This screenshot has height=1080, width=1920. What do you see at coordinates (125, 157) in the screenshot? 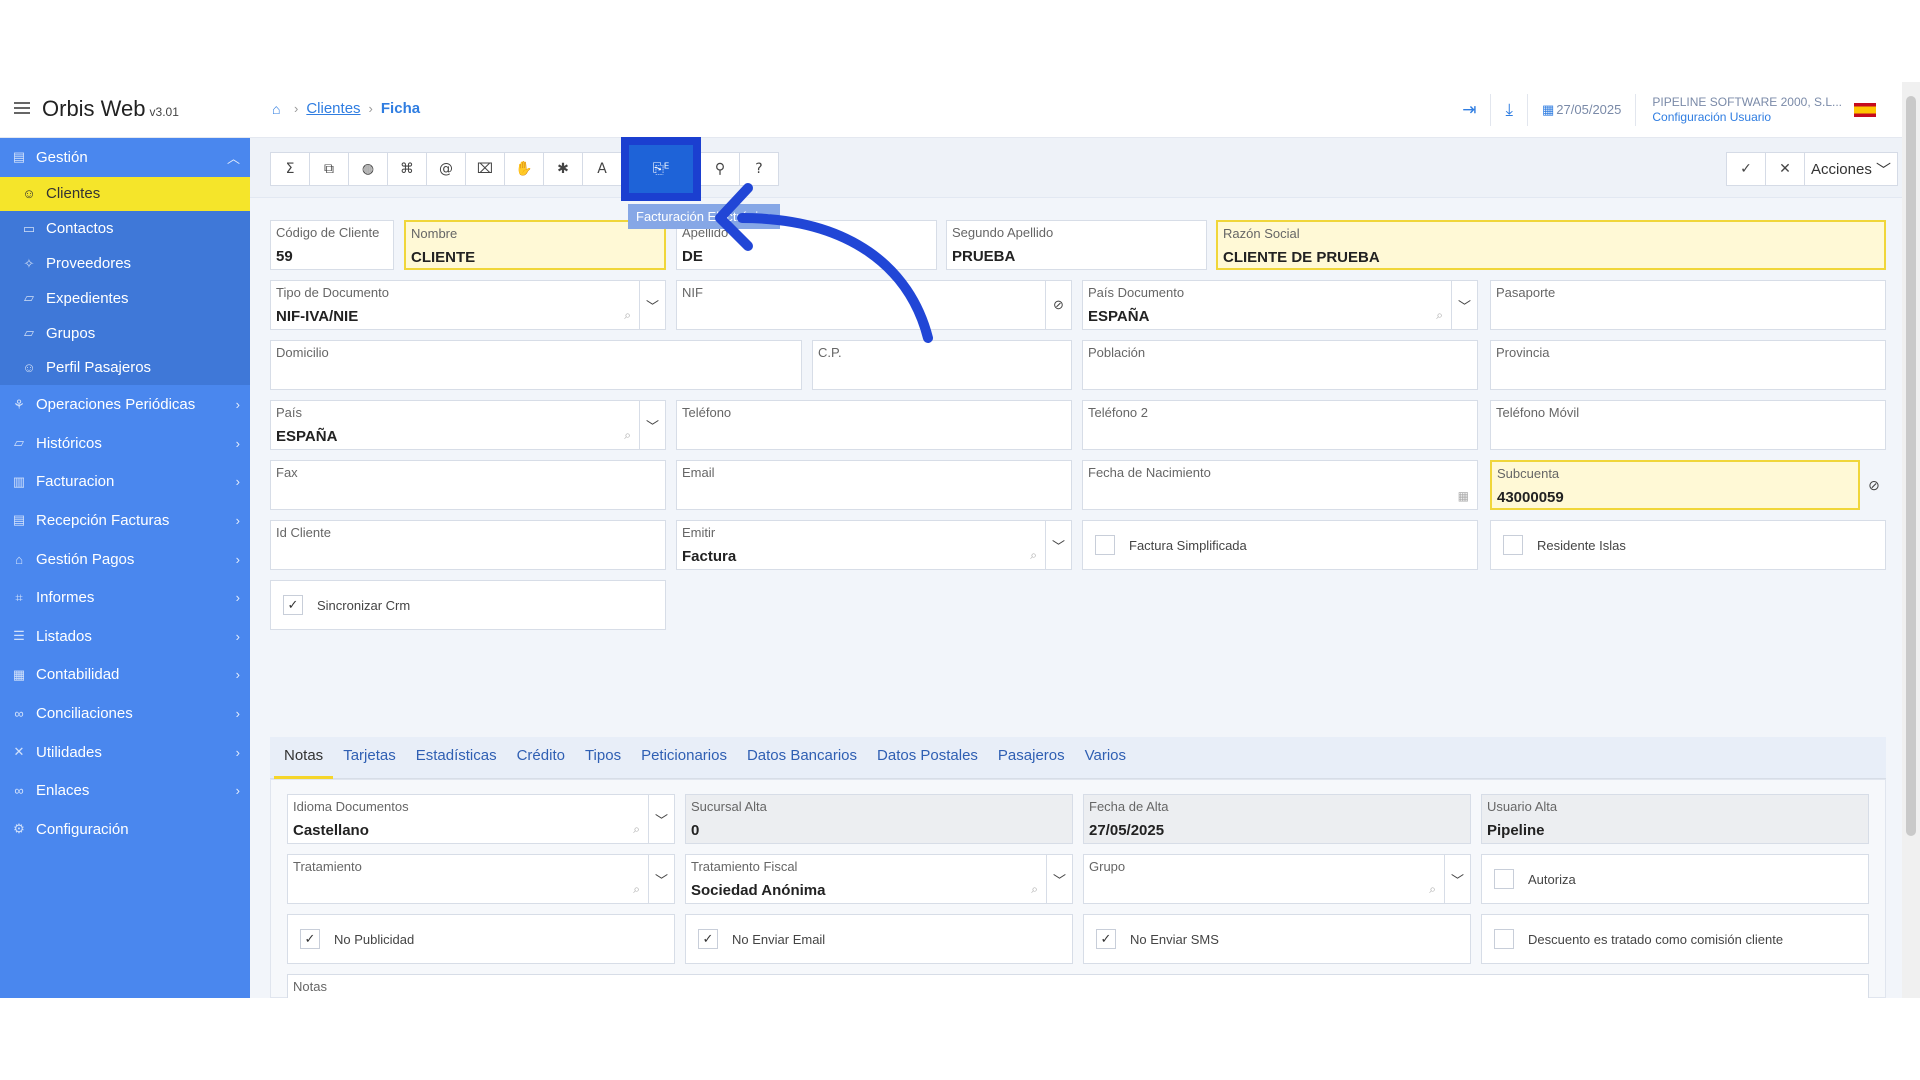
I see `sidebar-item-gestion: ▤ Gestión ︿` at bounding box center [125, 157].